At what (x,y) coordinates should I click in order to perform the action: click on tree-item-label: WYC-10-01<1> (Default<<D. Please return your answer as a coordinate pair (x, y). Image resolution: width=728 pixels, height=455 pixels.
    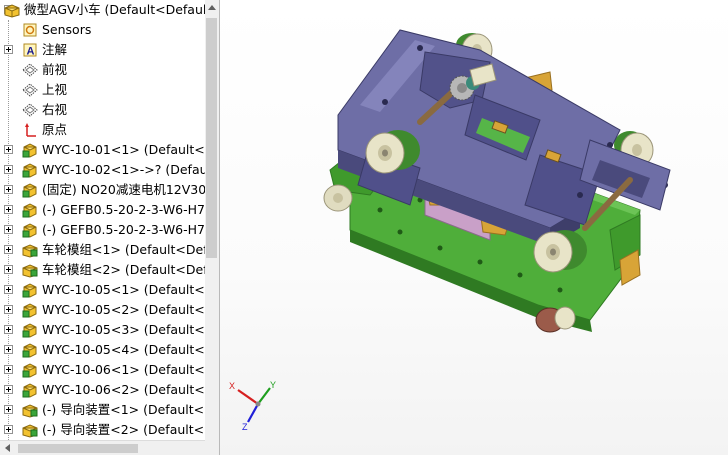
    Looking at the image, I should click on (123, 149).